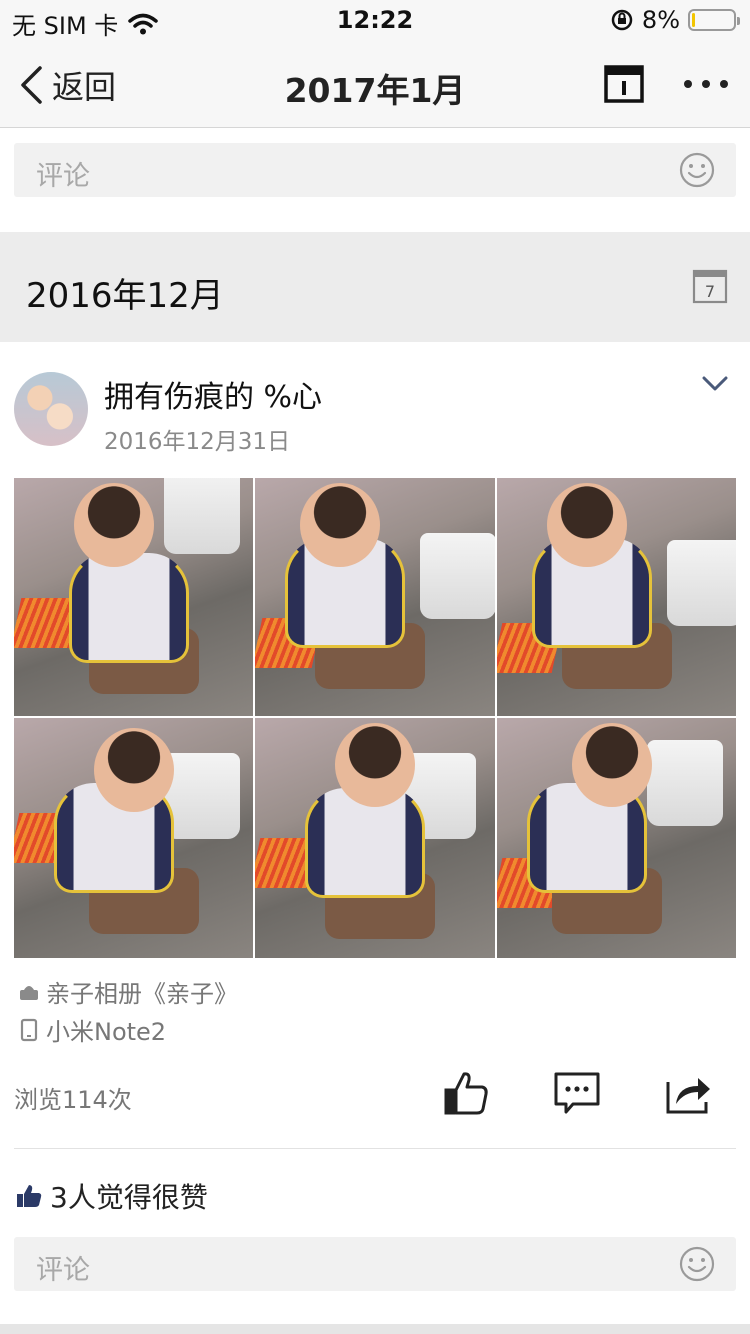 This screenshot has height=1334, width=750. I want to click on month-title: 2016年12月, so click(125, 296).